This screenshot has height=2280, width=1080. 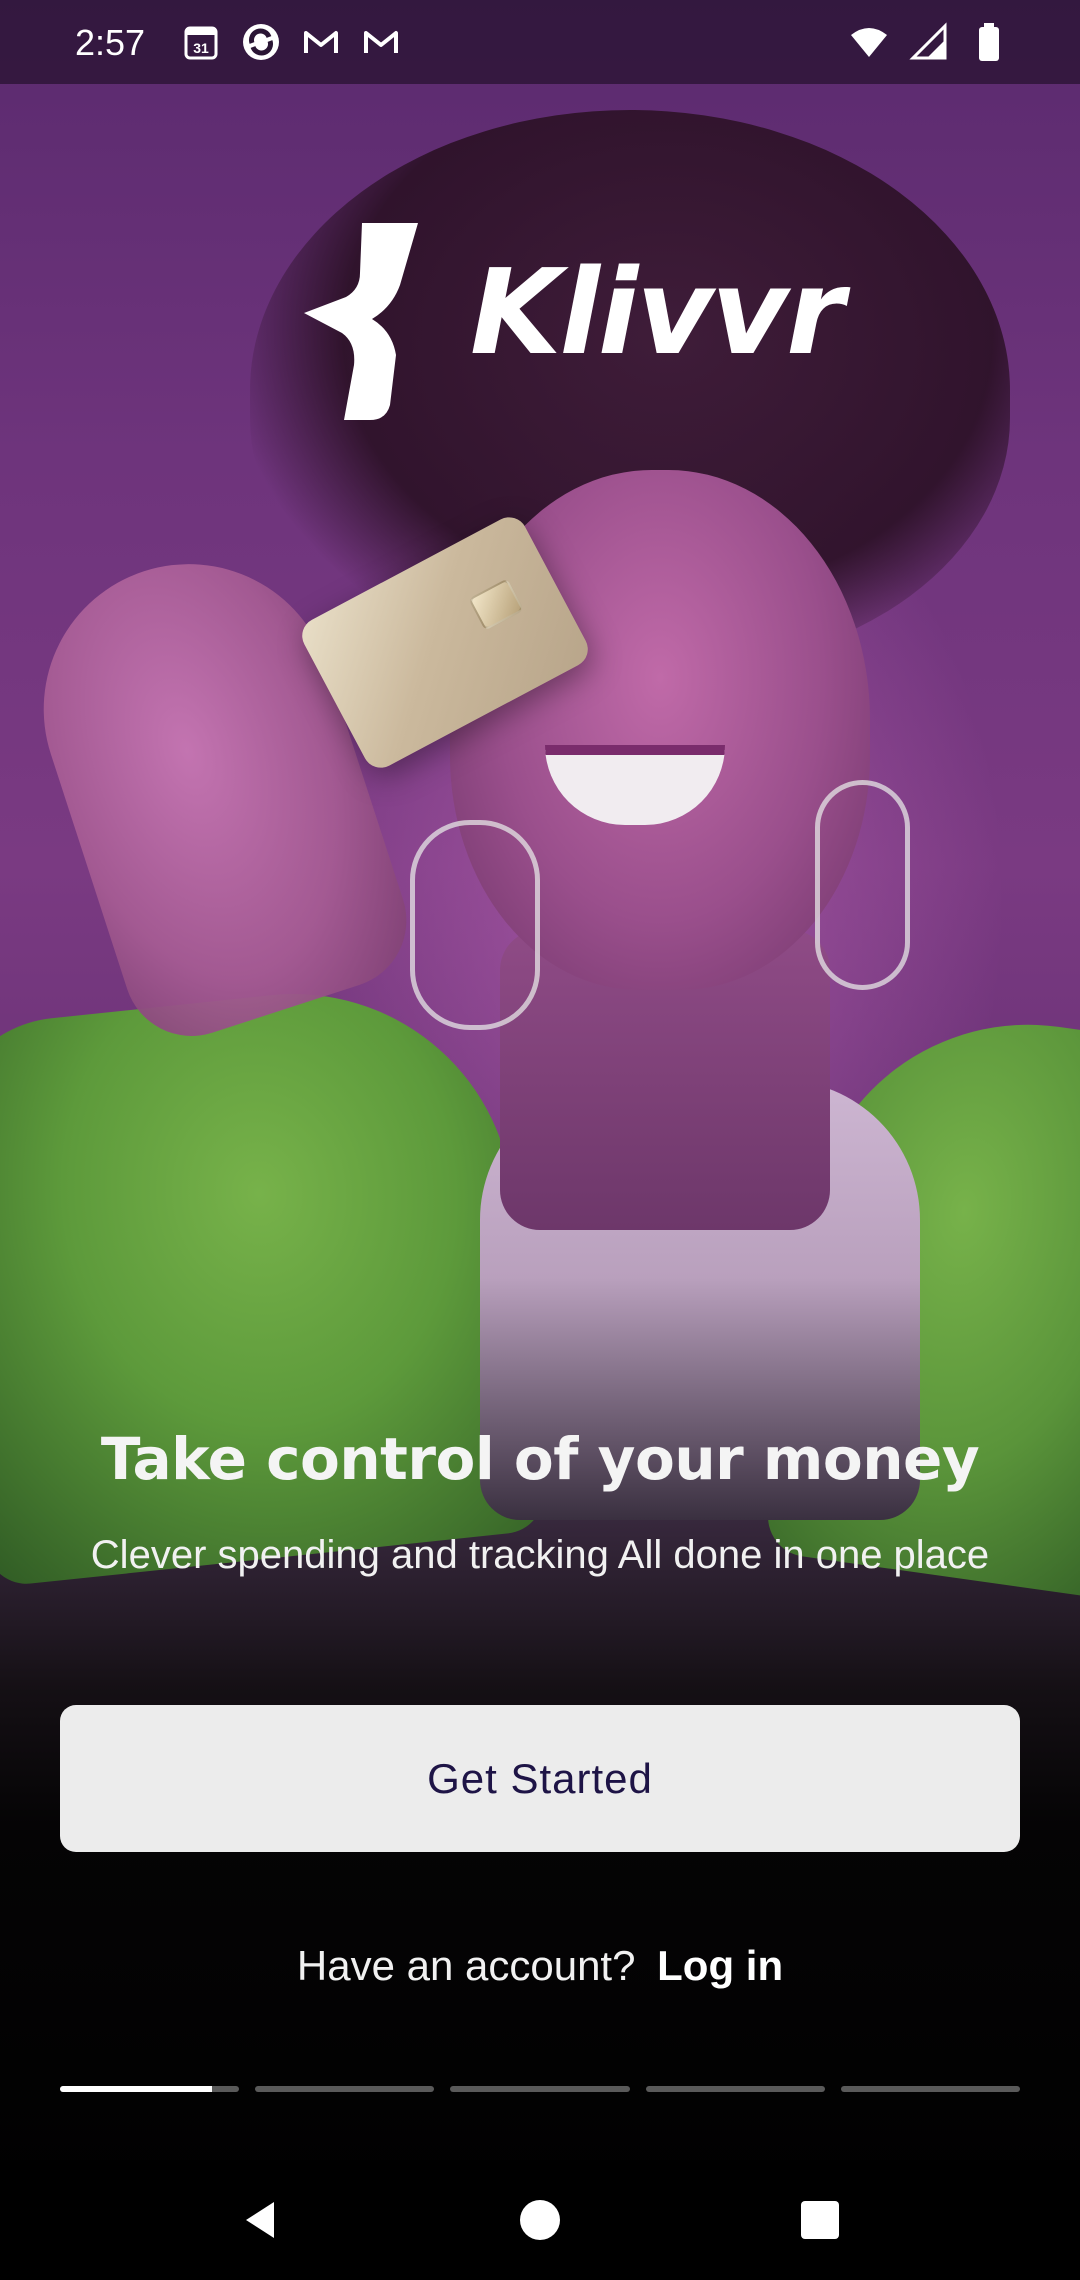 I want to click on back-icon, so click(x=260, y=2220).